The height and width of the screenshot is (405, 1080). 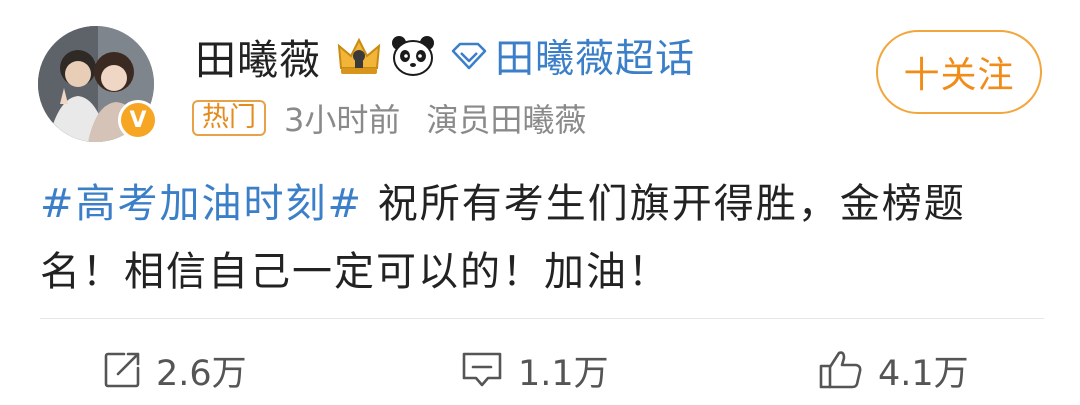 I want to click on share-count: 2.6万, so click(x=201, y=373).